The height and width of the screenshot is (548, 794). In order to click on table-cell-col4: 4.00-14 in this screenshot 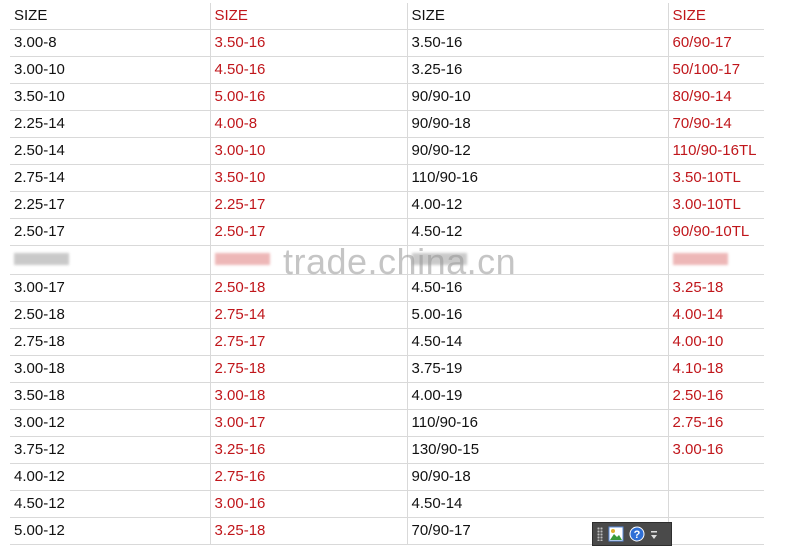, I will do `click(716, 315)`.